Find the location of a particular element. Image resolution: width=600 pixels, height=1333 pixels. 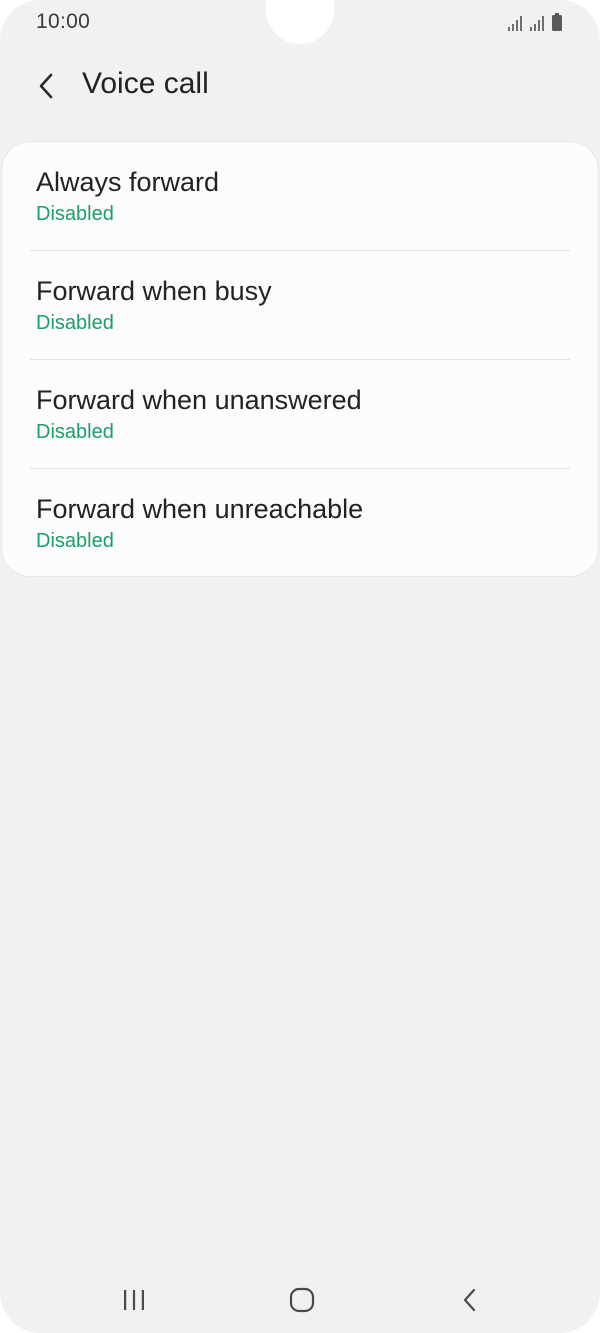

nav-back-button is located at coordinates (470, 1300).